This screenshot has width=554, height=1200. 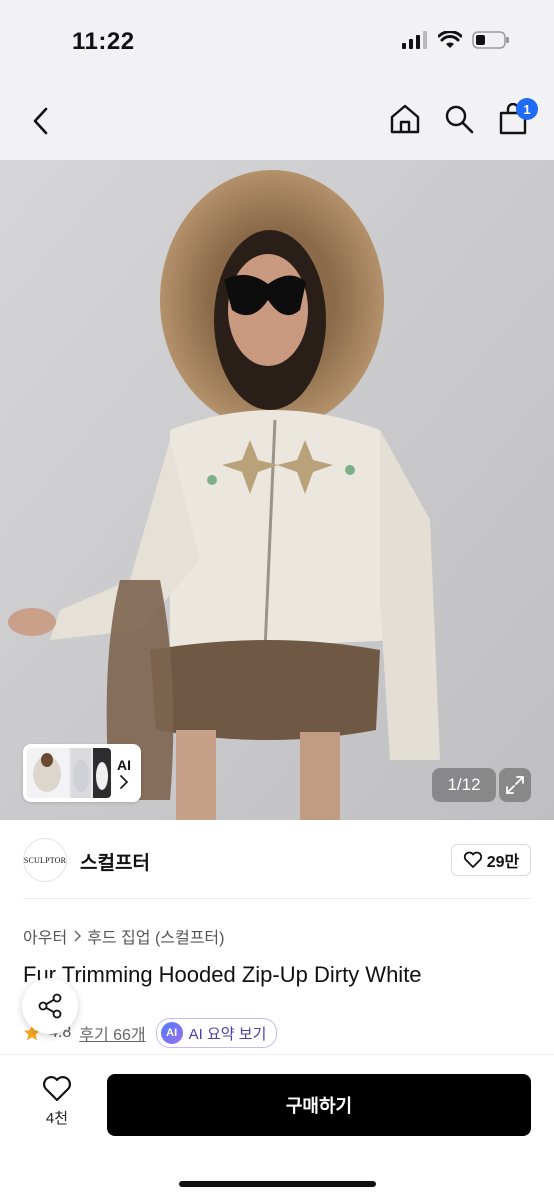 I want to click on home-button, so click(x=405, y=119).